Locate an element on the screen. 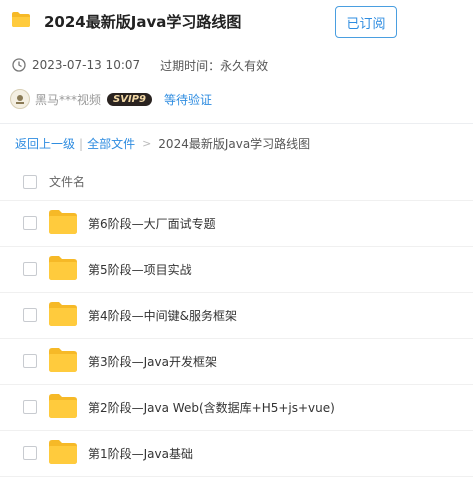  page-title: 2024最新版Java学习路线图 is located at coordinates (143, 22).